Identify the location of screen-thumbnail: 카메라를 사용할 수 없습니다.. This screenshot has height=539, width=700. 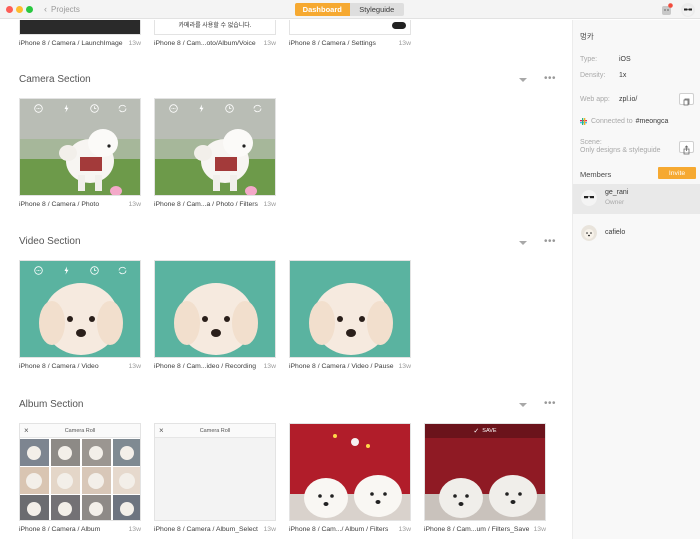
(215, 27).